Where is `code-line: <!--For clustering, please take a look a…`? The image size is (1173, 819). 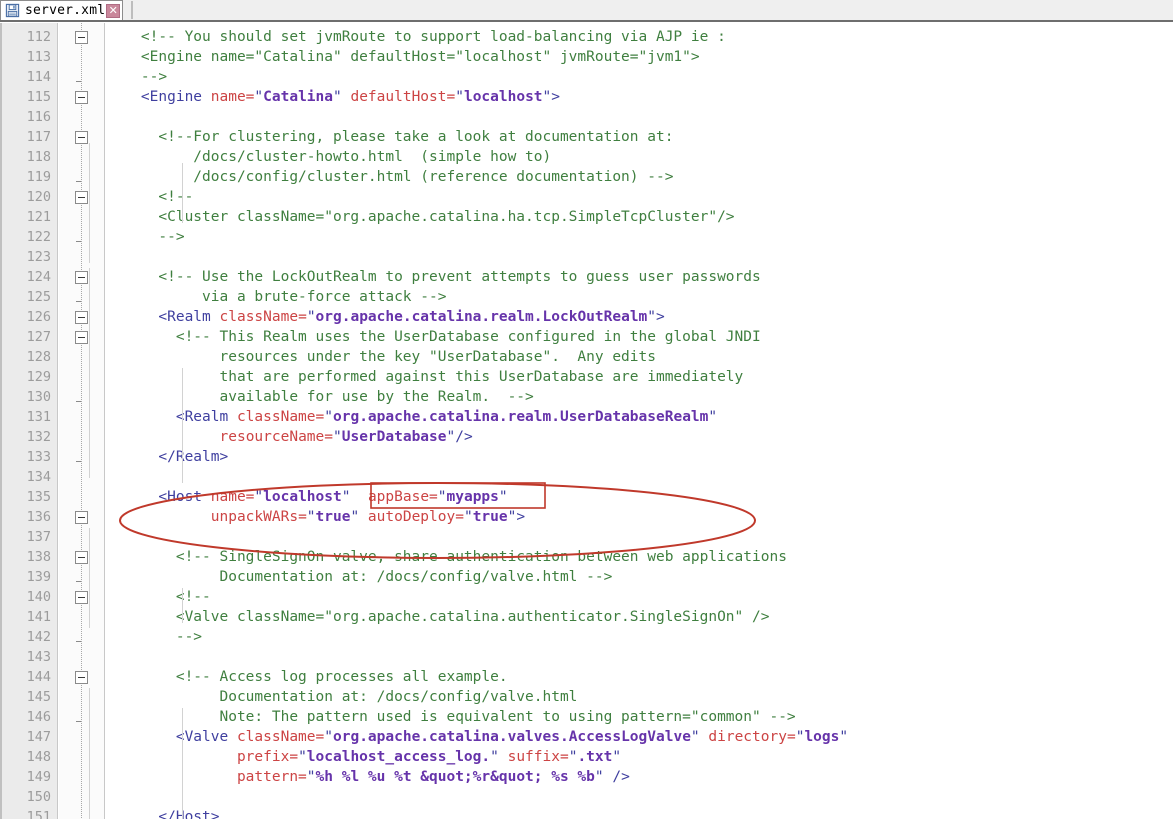 code-line: <!--For clustering, please take a look a… is located at coordinates (389, 137).